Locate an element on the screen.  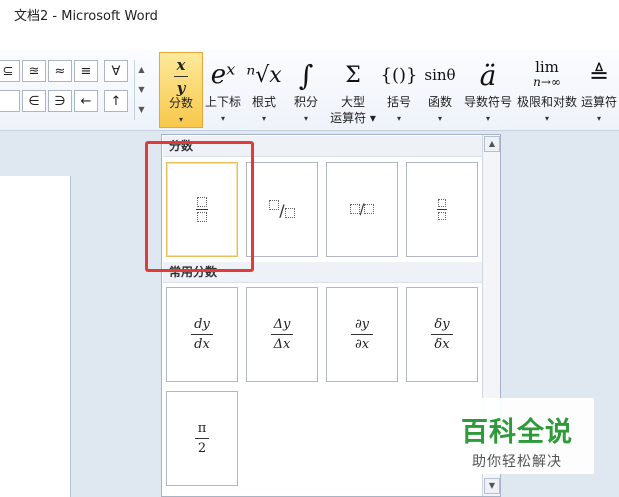
function-button: sinθ 函数 ▾ is located at coordinates (440, 90).